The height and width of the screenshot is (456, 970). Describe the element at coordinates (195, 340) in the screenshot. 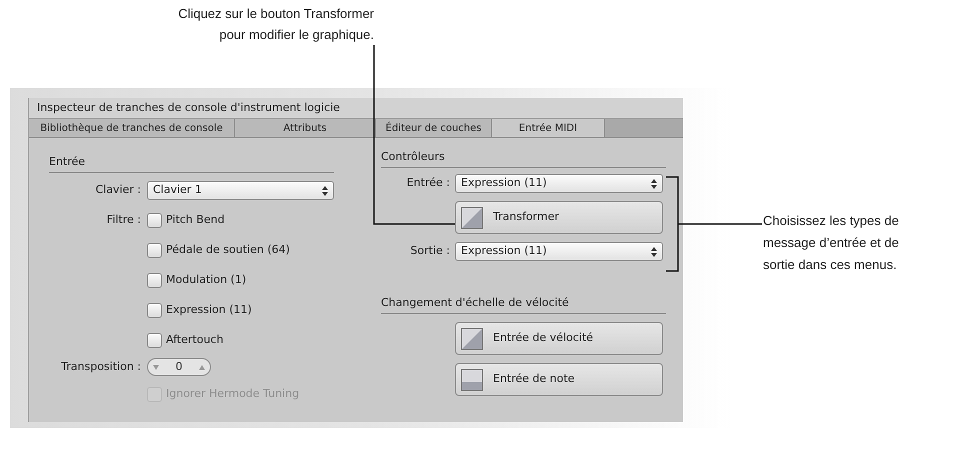

I see `checkbox-label: Aftertouch` at that location.